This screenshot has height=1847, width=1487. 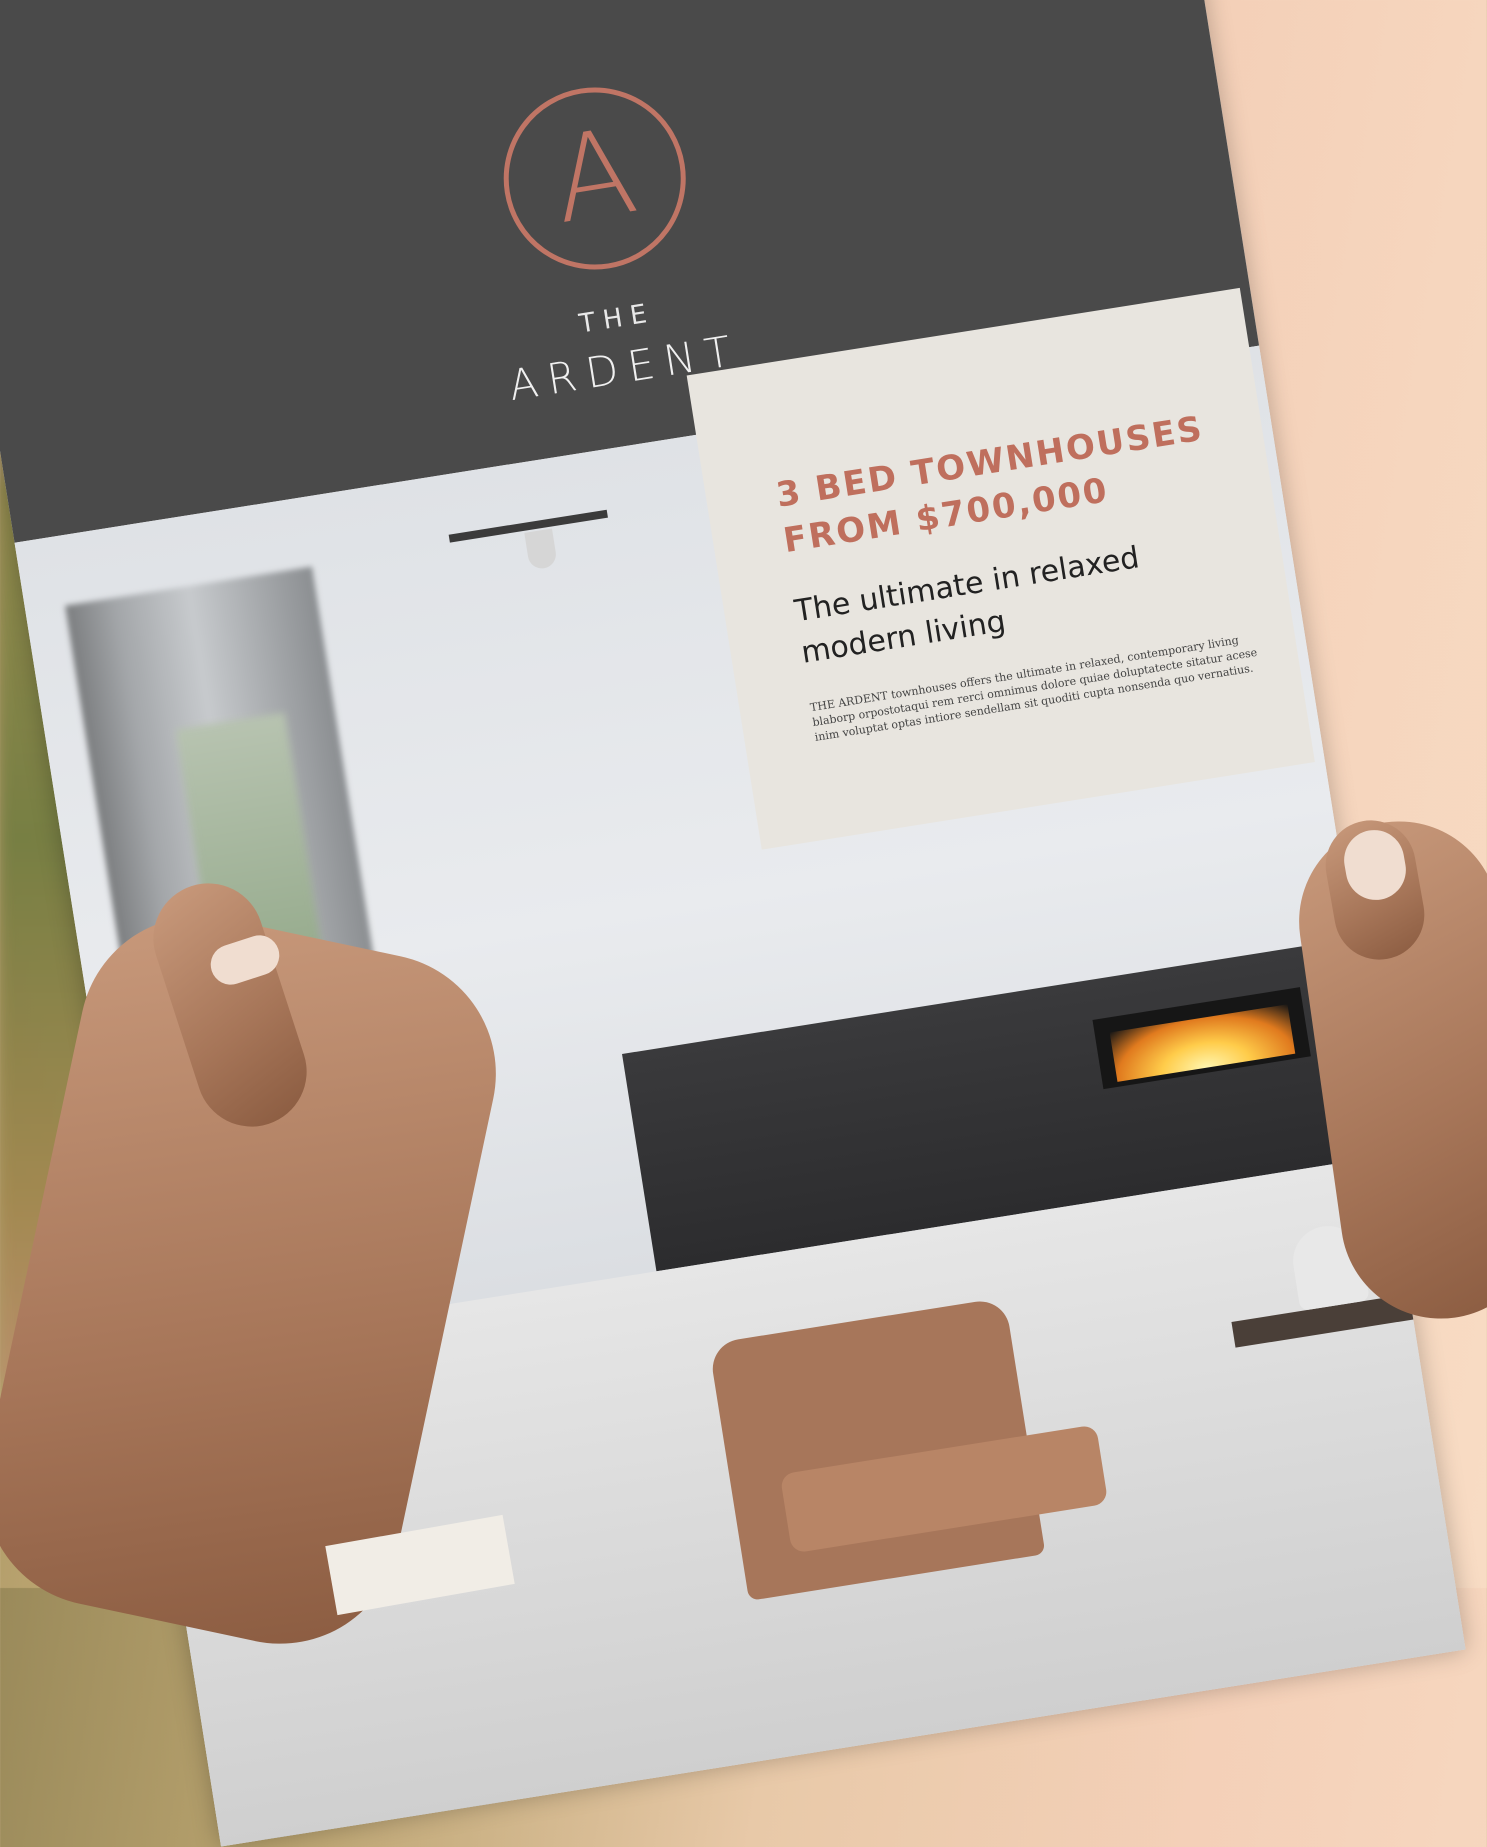 I want to click on logo-circle-icon: A, so click(x=594, y=178).